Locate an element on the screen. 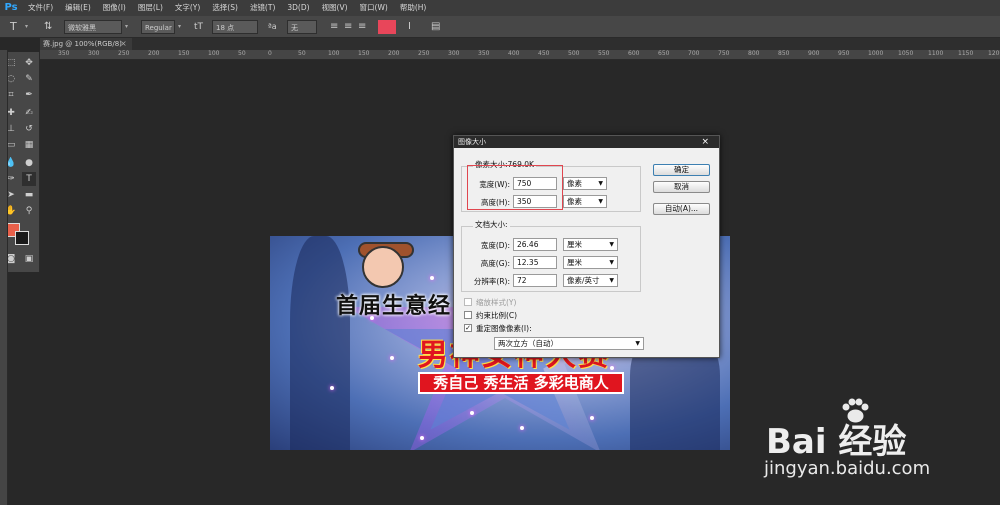 This screenshot has height=505, width=1000. photoshop-logo: Ps is located at coordinates (11, 7).